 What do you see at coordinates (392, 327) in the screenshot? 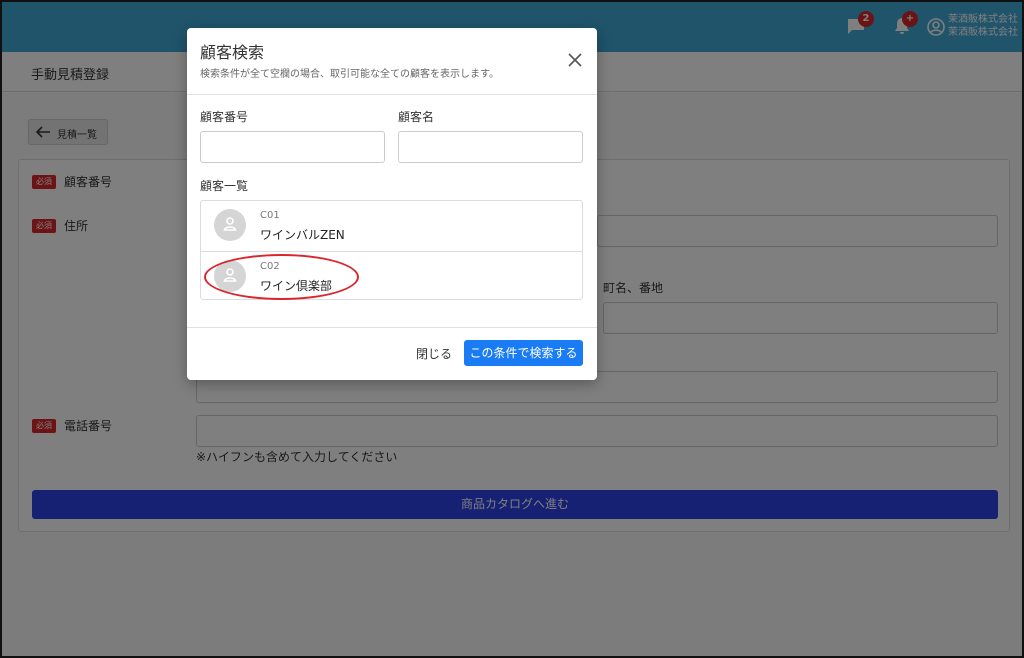
I see `modal-footer-divider` at bounding box center [392, 327].